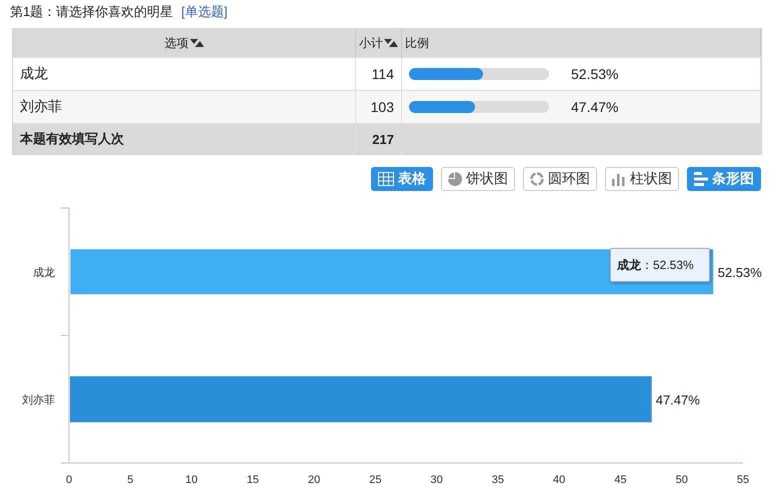  Describe the element at coordinates (375, 480) in the screenshot. I see `tick-label: 25` at that location.